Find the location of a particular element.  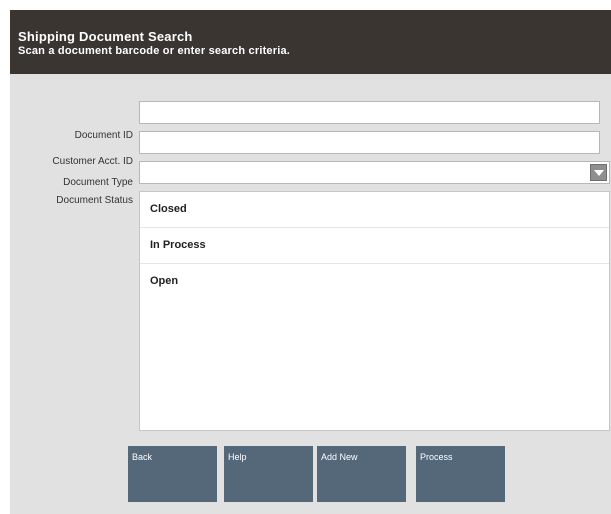

help-button: Help is located at coordinates (268, 474).